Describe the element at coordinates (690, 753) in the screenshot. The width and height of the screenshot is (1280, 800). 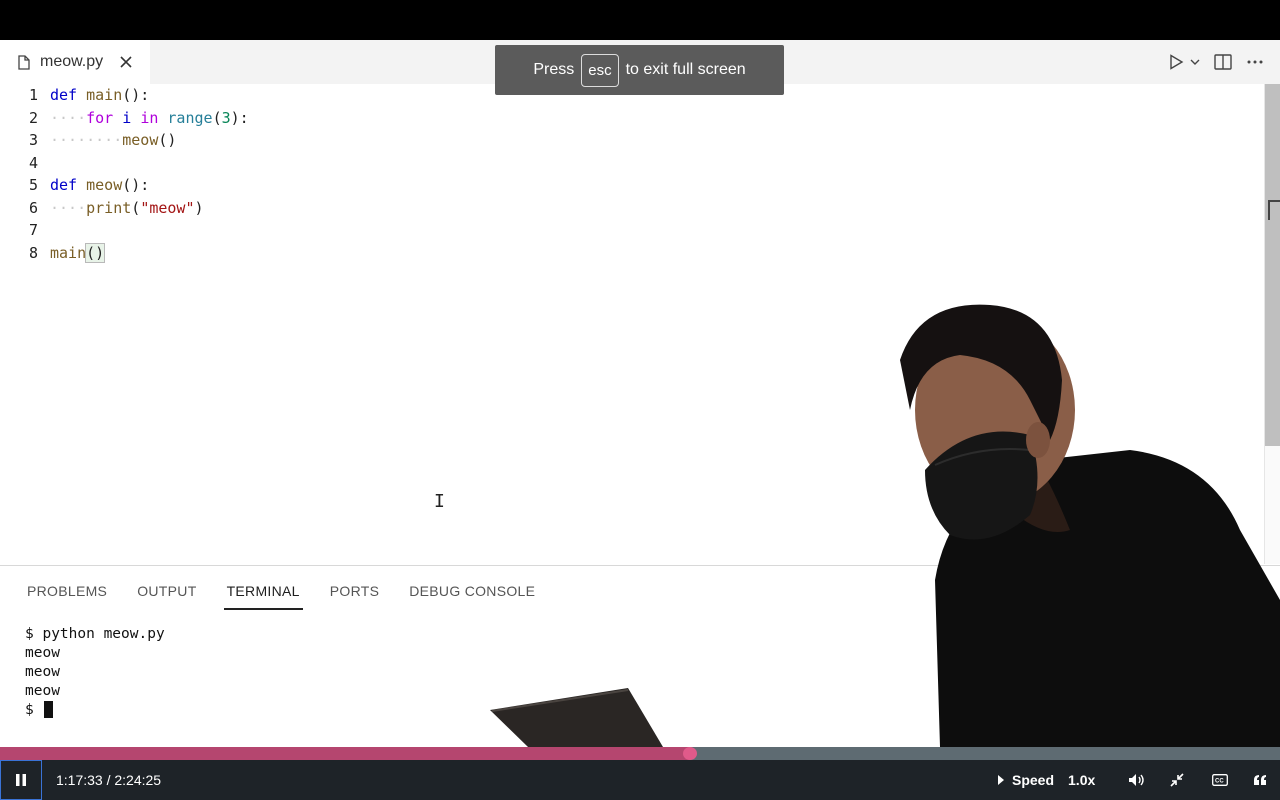
I see `progress-handle` at that location.